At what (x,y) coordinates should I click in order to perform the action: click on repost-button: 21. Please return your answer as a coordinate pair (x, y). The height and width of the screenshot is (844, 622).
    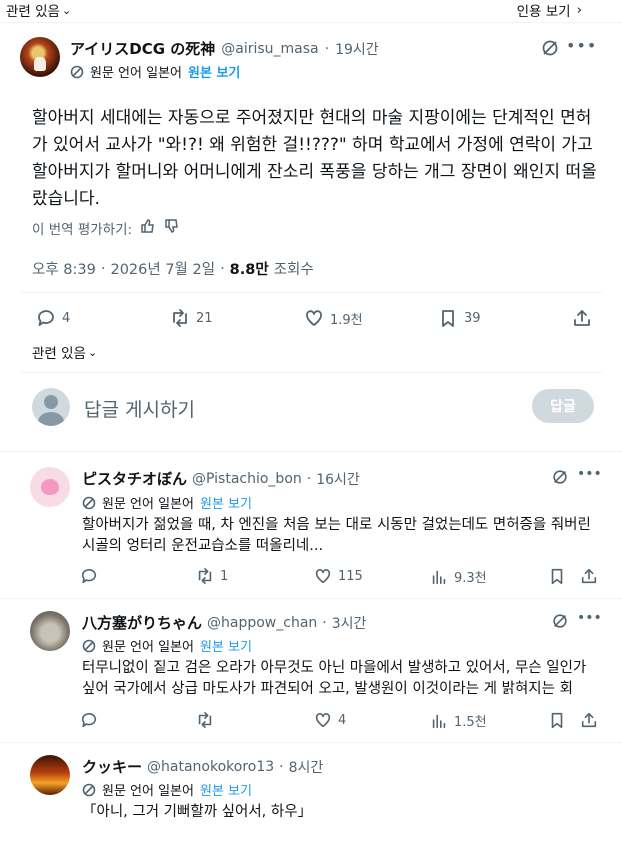
    Looking at the image, I should click on (191, 318).